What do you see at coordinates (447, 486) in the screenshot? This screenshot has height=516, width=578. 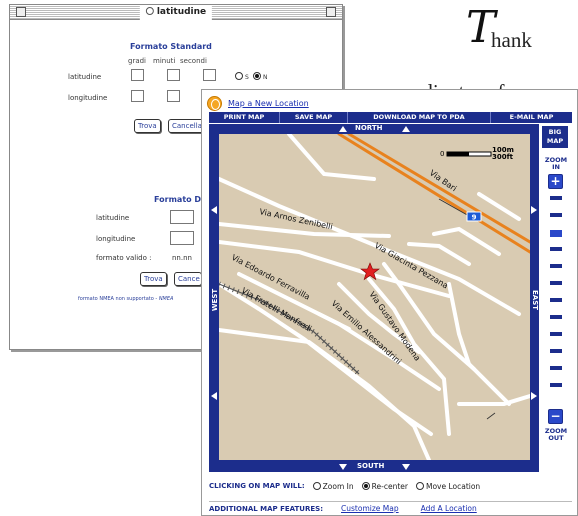 I see `option-move-location: Move Location` at bounding box center [447, 486].